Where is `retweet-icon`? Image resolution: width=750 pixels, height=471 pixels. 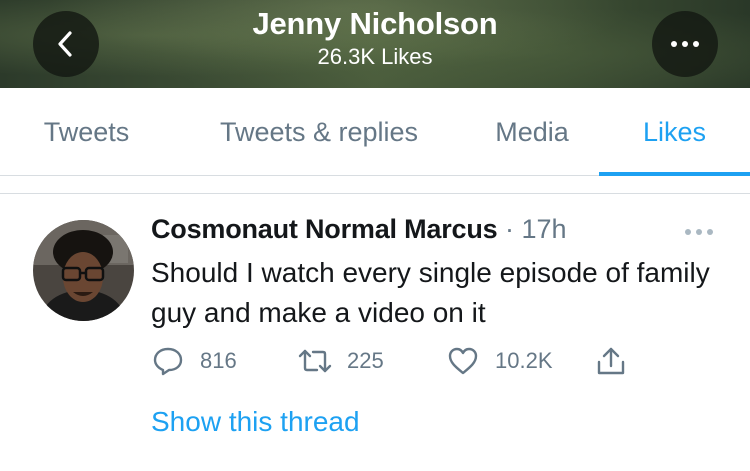 retweet-icon is located at coordinates (315, 361).